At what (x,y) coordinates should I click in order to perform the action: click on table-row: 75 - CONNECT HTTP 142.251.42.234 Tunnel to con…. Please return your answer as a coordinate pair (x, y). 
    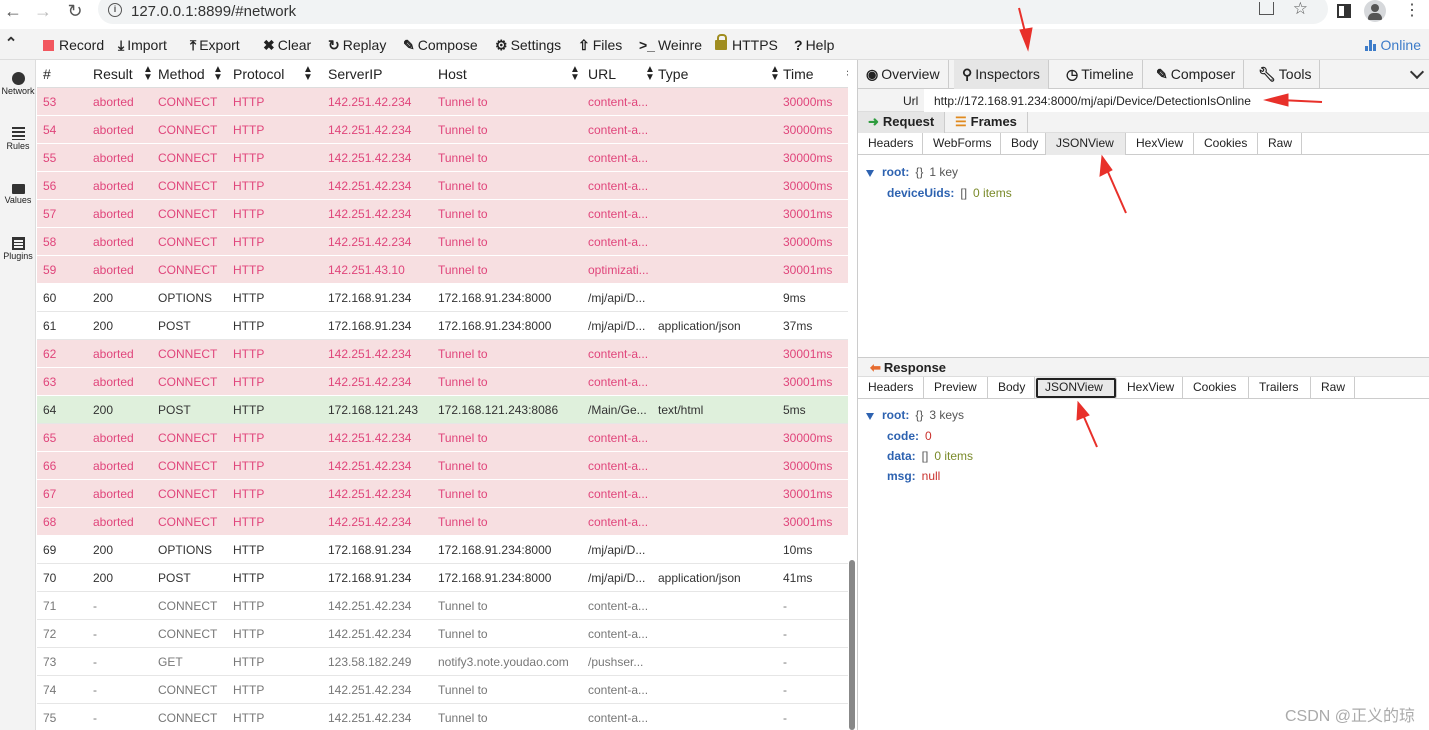
    Looking at the image, I should click on (442, 717).